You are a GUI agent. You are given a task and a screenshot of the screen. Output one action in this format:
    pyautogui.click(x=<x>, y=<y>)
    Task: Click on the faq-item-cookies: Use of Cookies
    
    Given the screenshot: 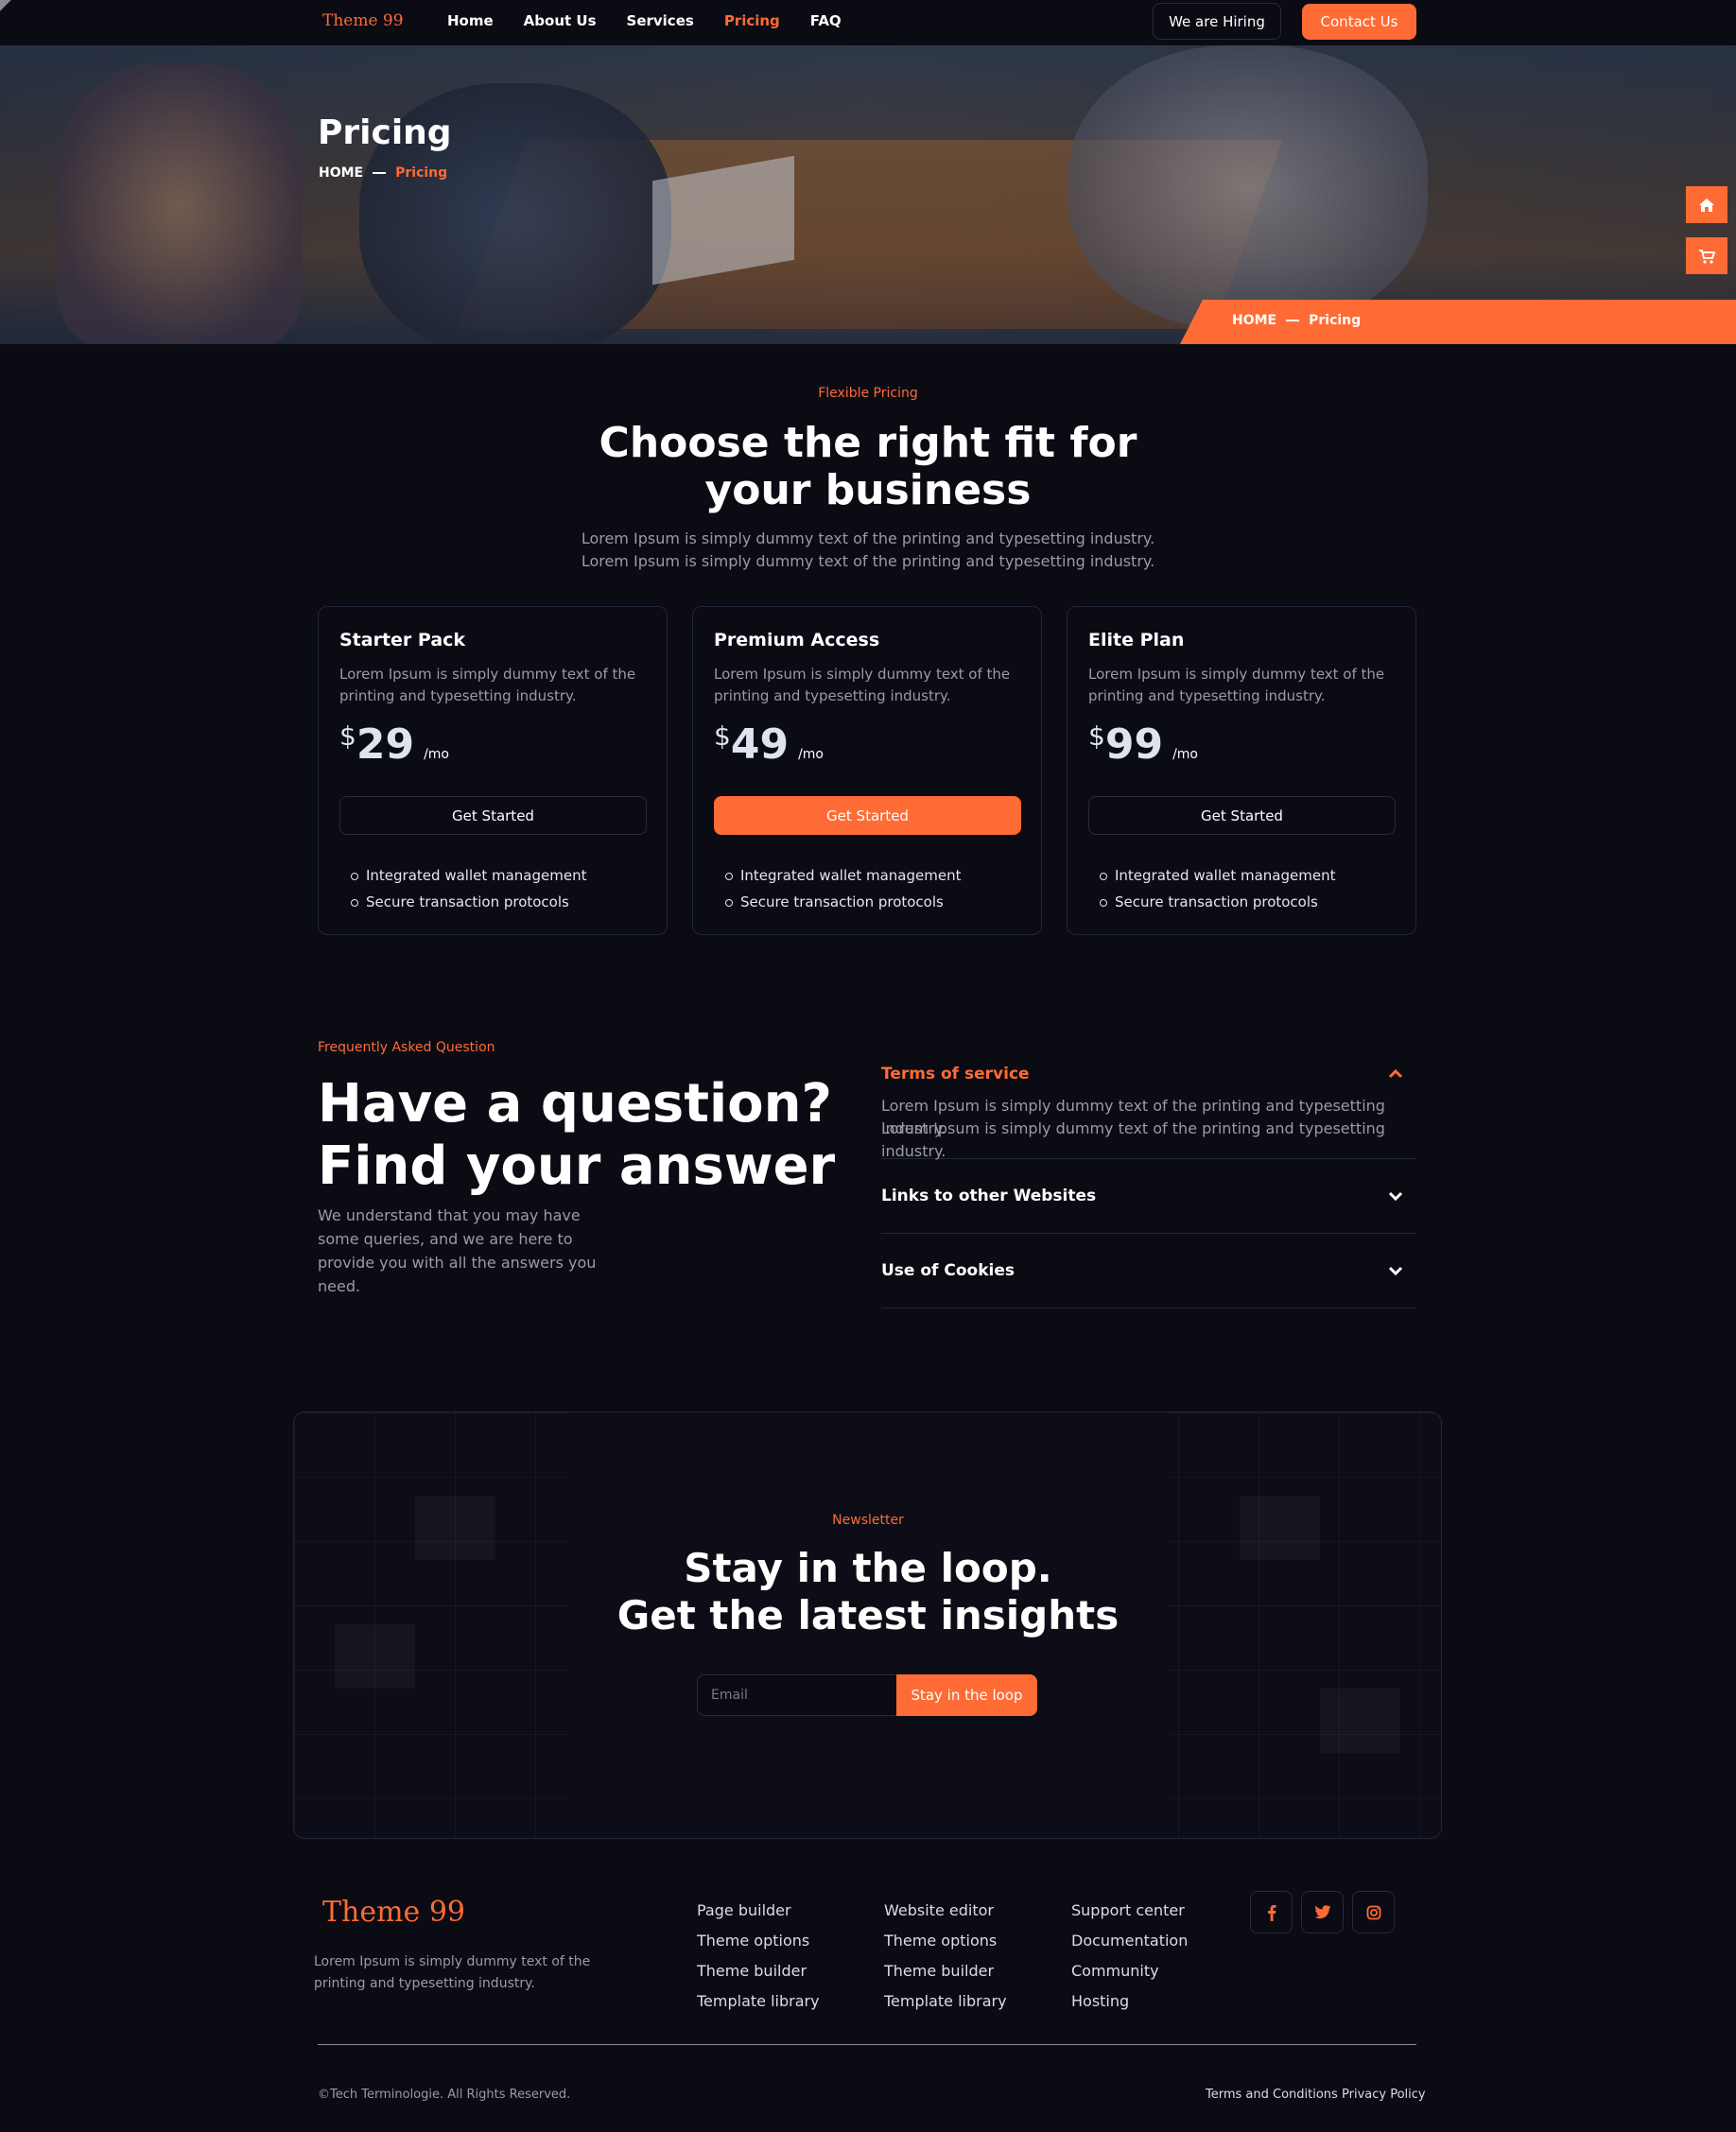 What is the action you would take?
    pyautogui.click(x=1148, y=1271)
    